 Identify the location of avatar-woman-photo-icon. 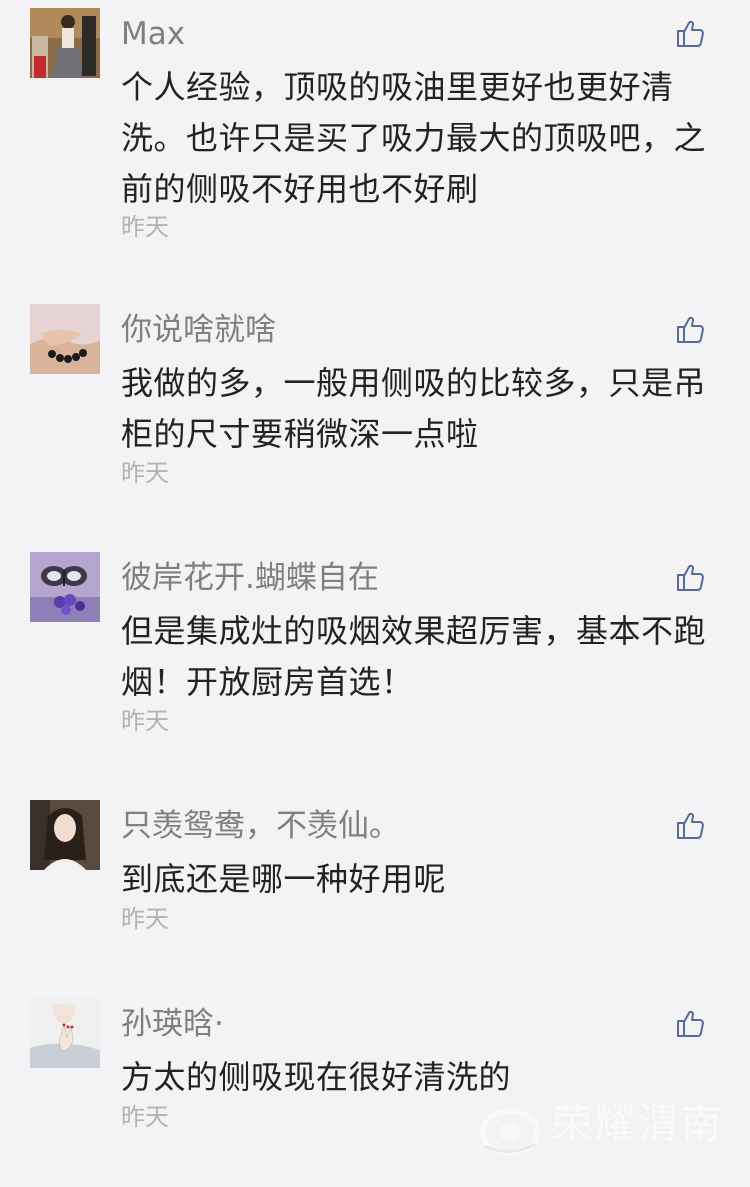
(65, 43).